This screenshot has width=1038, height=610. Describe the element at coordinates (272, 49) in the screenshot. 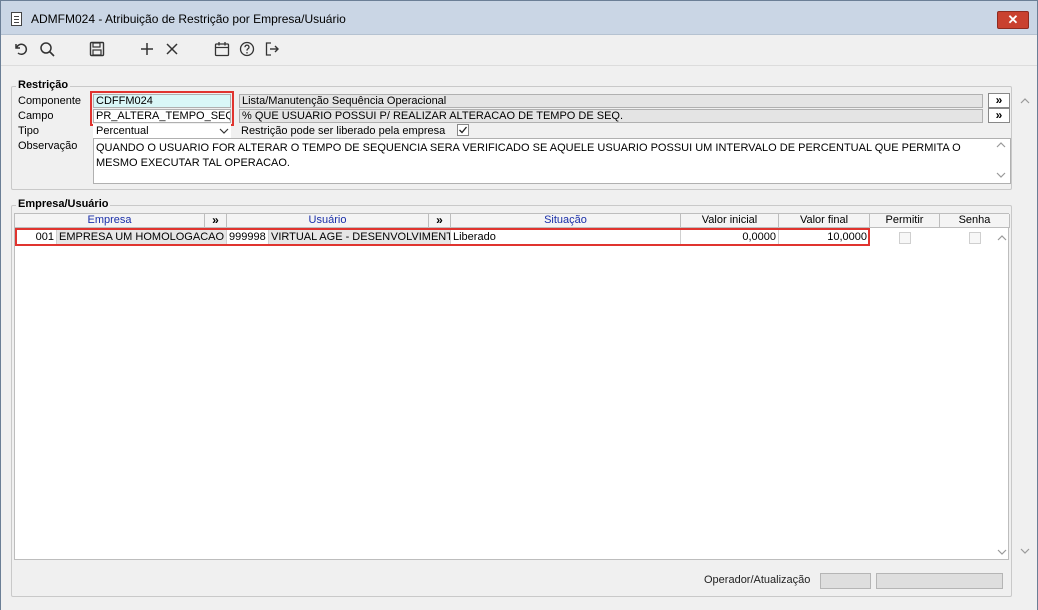

I see `exit-icon` at that location.